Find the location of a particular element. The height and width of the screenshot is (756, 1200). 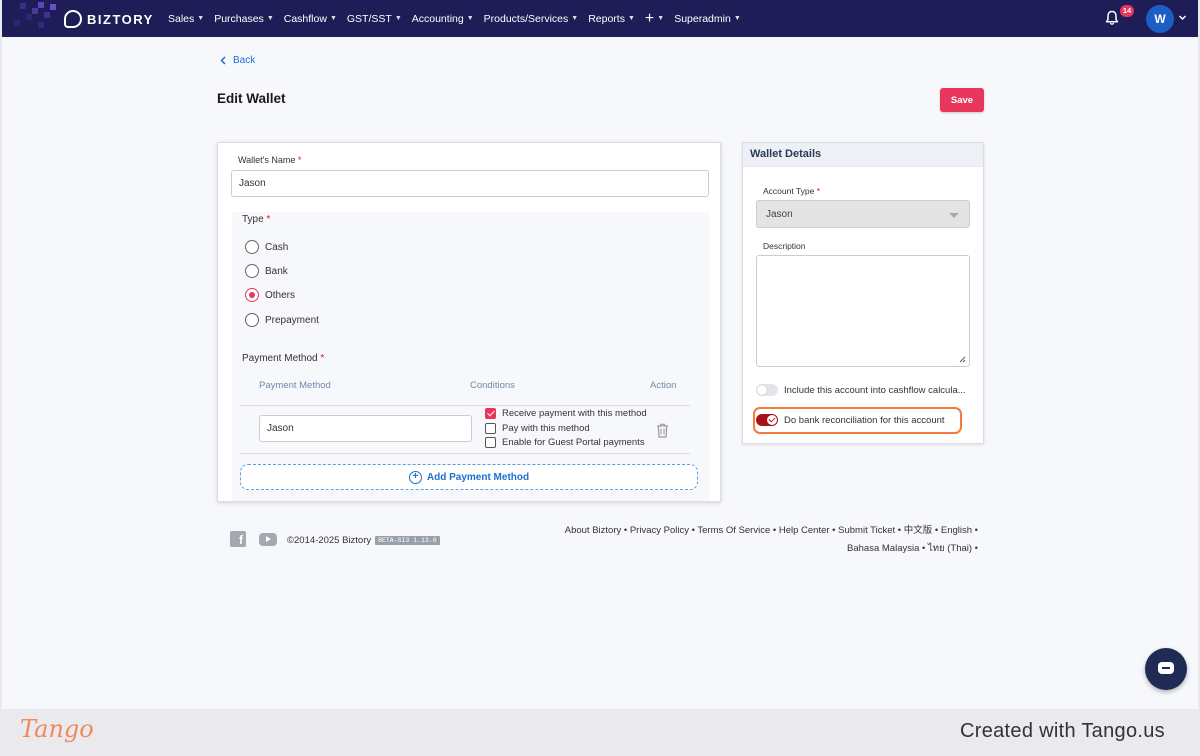

toggle-knob is located at coordinates (762, 390).